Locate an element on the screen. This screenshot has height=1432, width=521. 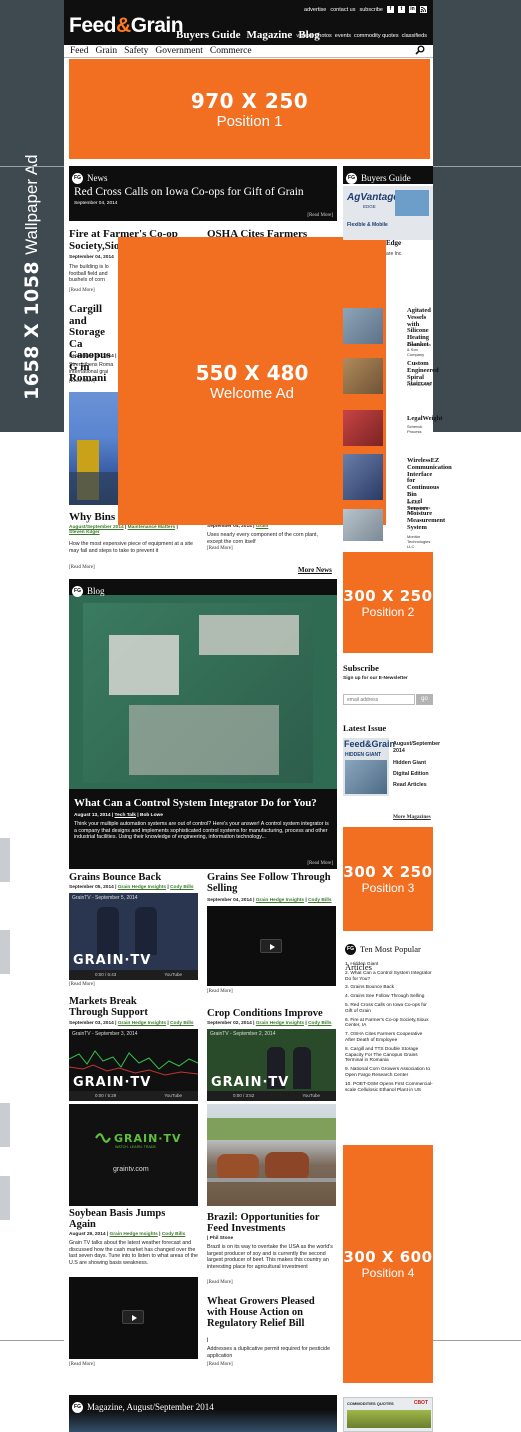
magazine-section: FG Magazine, August/September 2014 is located at coordinates (203, 1413).